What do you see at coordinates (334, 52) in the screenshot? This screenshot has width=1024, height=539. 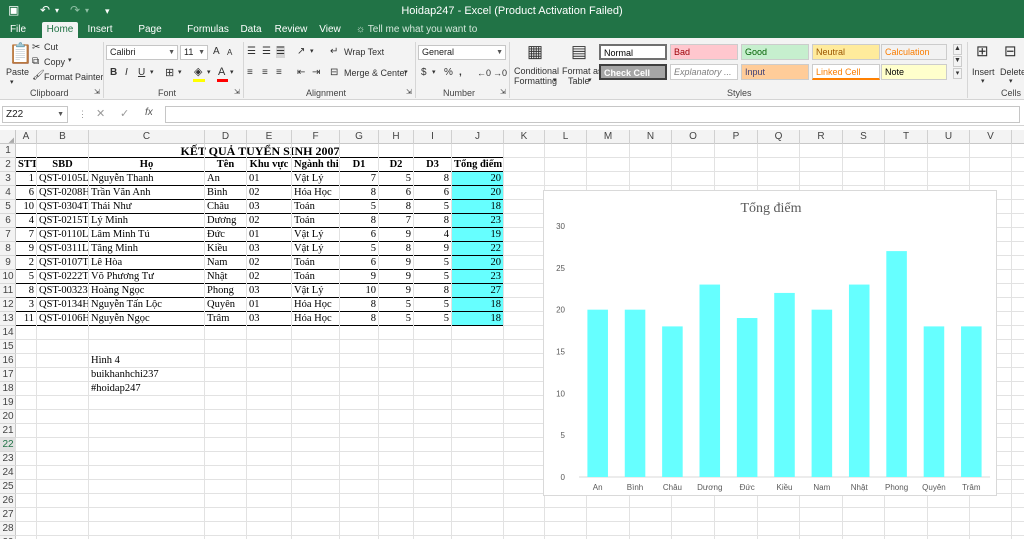 I see `wrap-text-icon: ↵` at bounding box center [334, 52].